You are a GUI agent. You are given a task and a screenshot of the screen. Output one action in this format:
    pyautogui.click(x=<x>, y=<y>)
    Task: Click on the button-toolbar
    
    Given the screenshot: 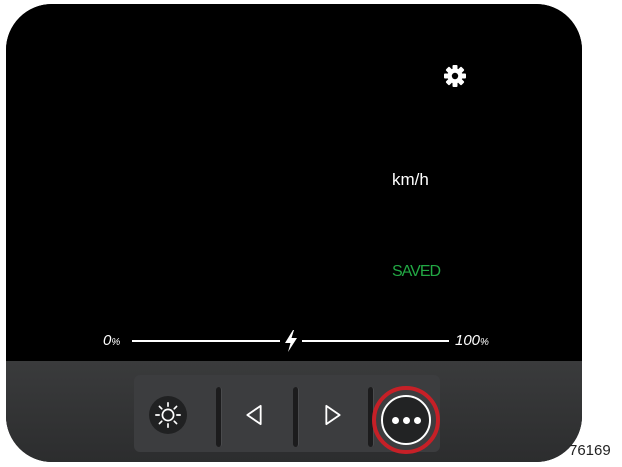 What is the action you would take?
    pyautogui.click(x=287, y=414)
    